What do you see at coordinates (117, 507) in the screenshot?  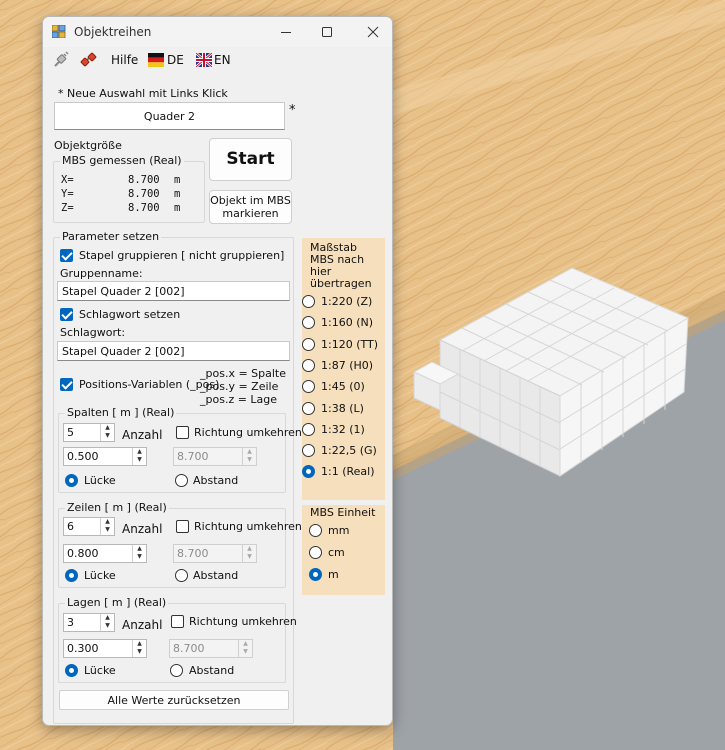 I see `rows-title: Zeilen [ m ] (Real)` at bounding box center [117, 507].